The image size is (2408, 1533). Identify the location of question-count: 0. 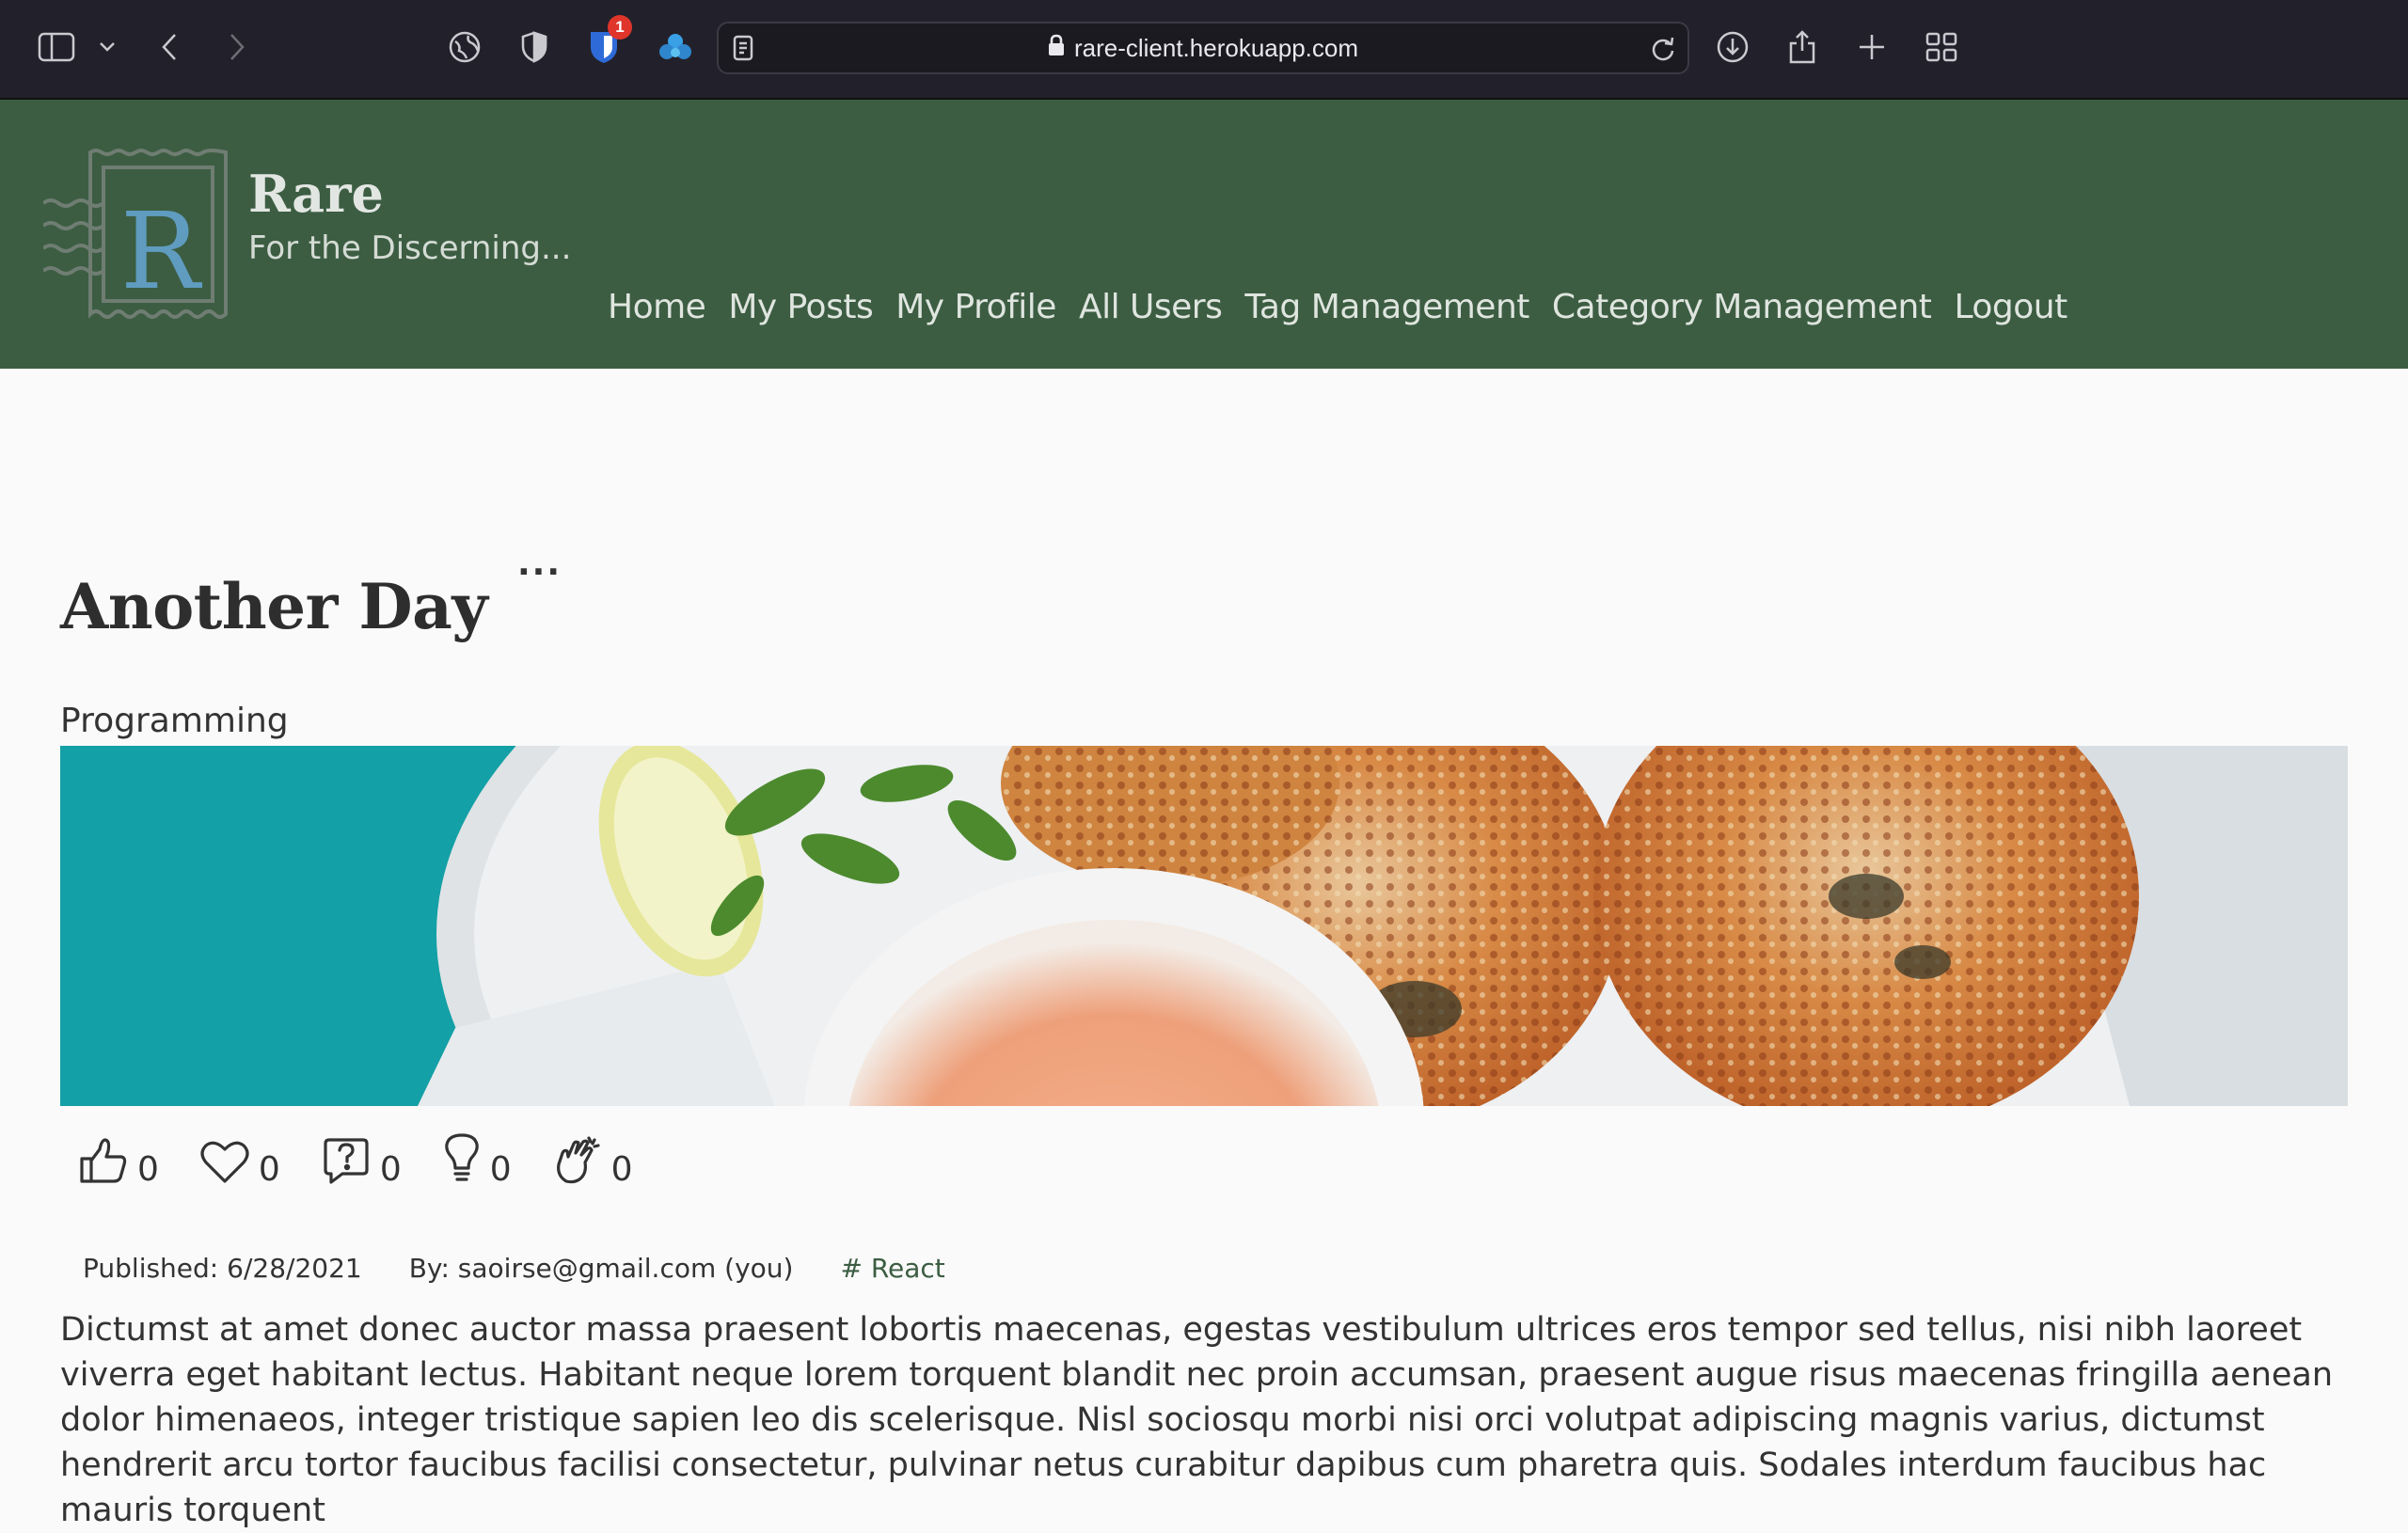
(391, 1169).